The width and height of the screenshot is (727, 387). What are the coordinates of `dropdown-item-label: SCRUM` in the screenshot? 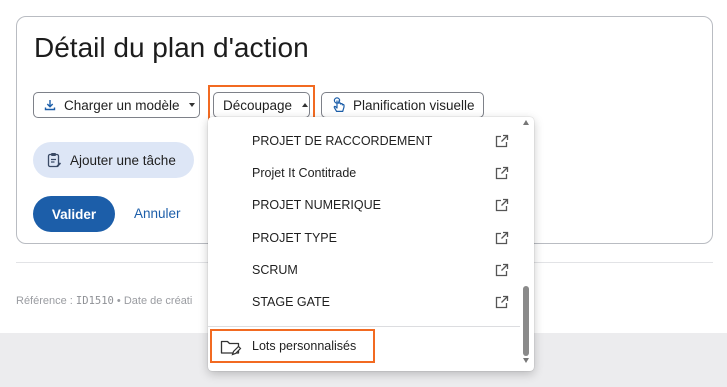 It's located at (275, 270).